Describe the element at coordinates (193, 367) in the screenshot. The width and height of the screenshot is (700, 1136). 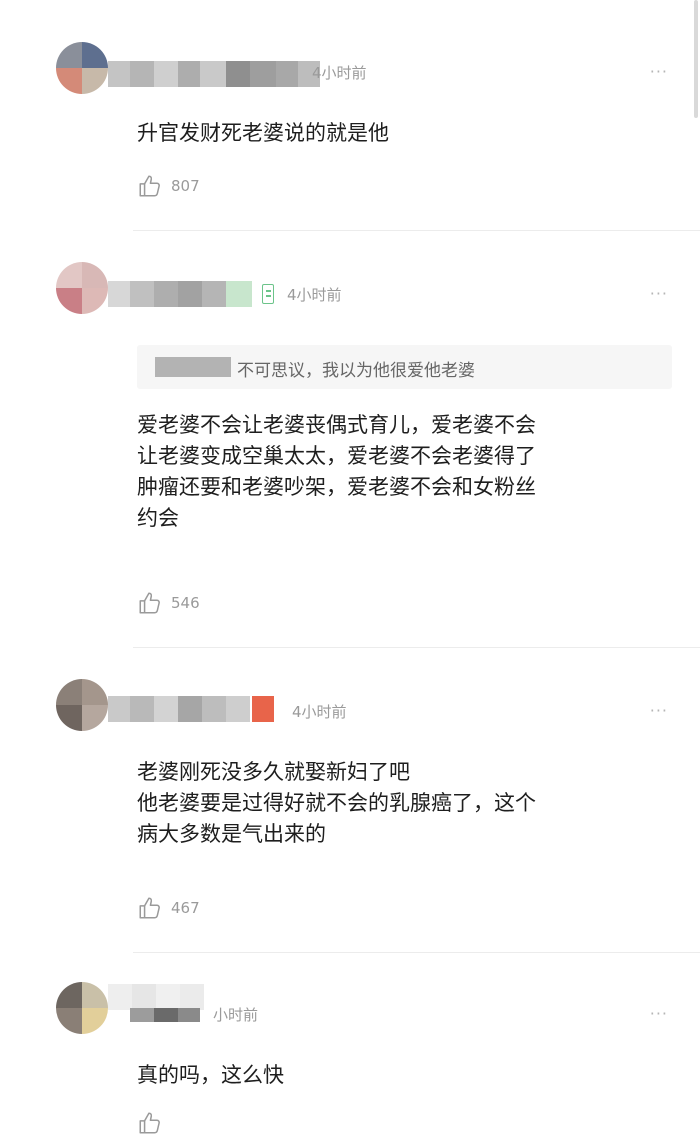
I see `quoted-username-blurred` at that location.